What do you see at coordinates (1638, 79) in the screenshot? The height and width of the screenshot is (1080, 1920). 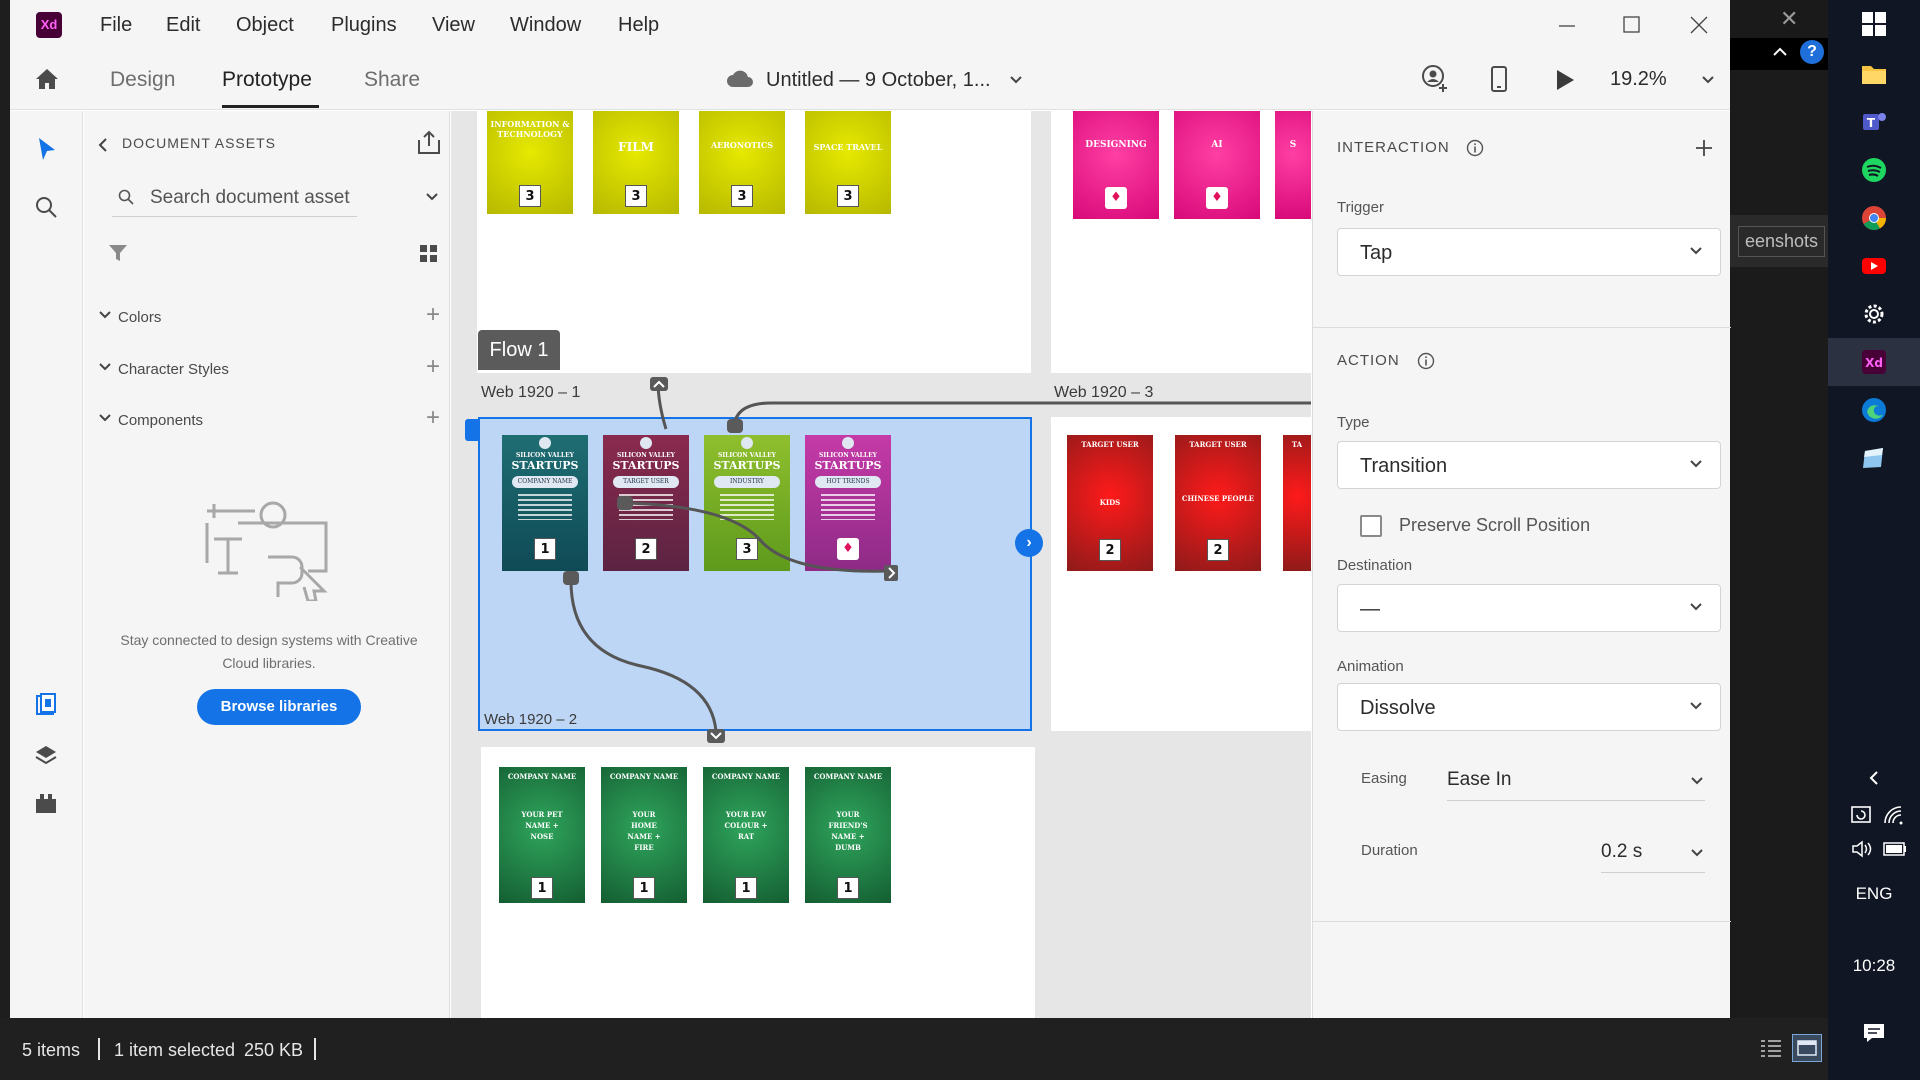 I see `zoom-level: 19.2%` at bounding box center [1638, 79].